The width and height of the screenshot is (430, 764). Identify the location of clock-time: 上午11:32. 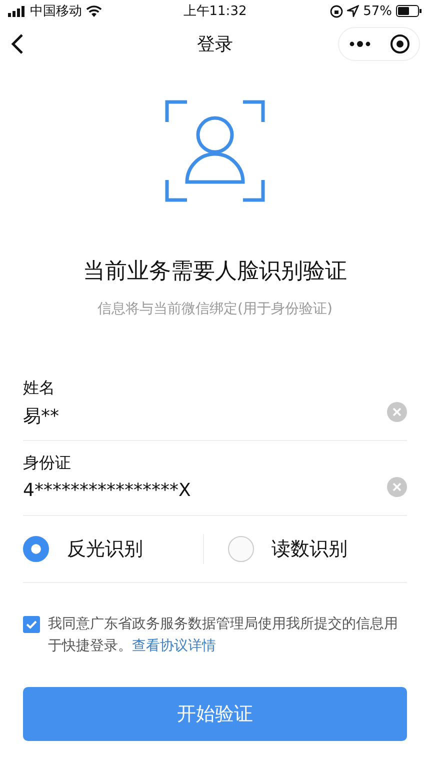
(215, 11).